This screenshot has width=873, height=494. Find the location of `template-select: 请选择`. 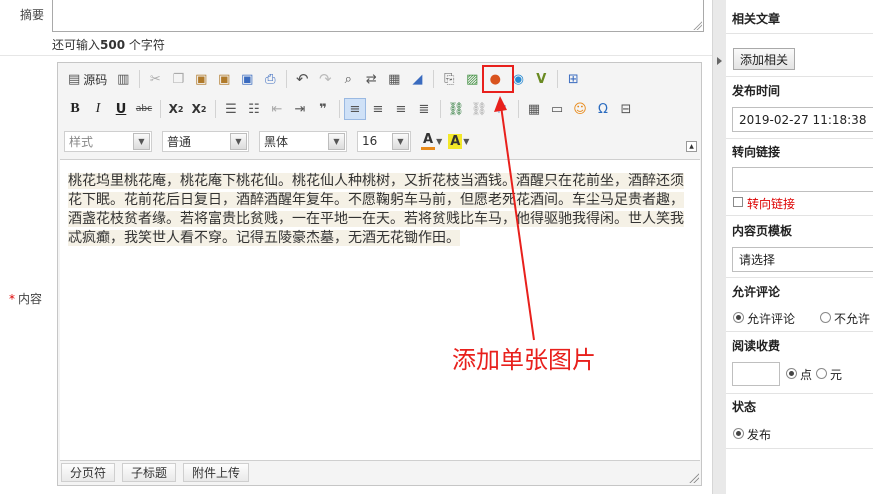

template-select: 请选择 is located at coordinates (802, 259).